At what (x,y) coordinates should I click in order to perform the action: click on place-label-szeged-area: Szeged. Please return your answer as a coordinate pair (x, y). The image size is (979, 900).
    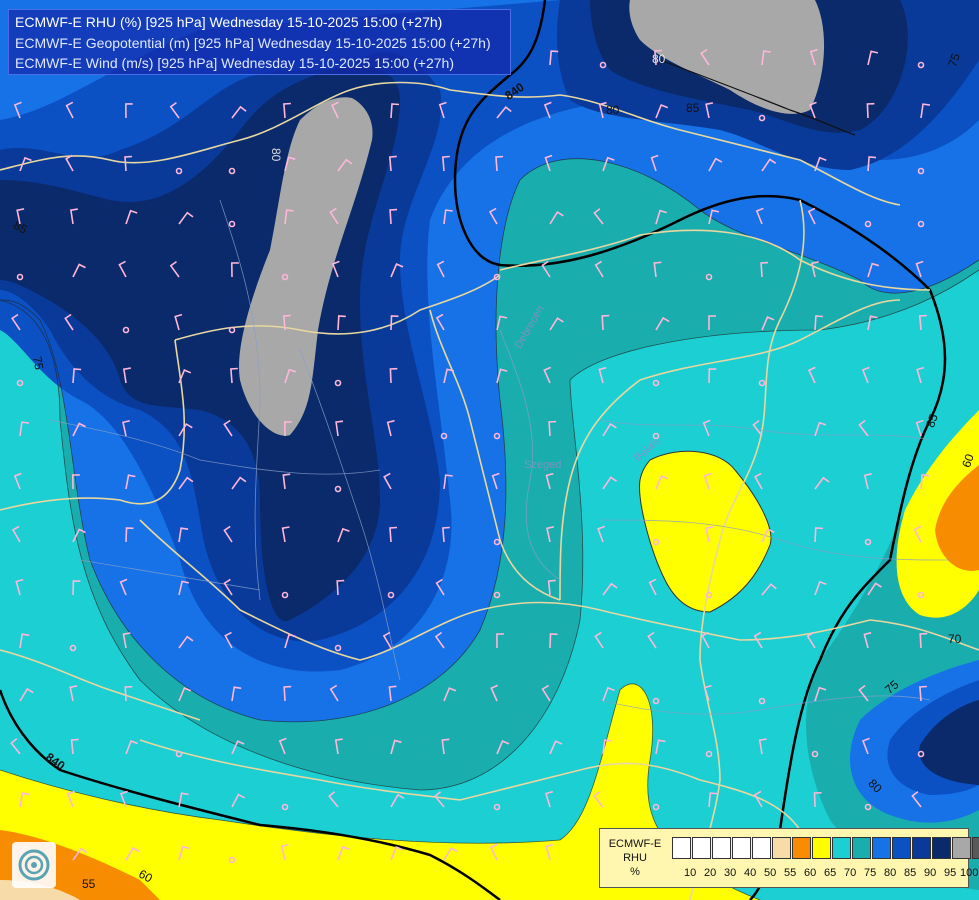
    Looking at the image, I should click on (542, 465).